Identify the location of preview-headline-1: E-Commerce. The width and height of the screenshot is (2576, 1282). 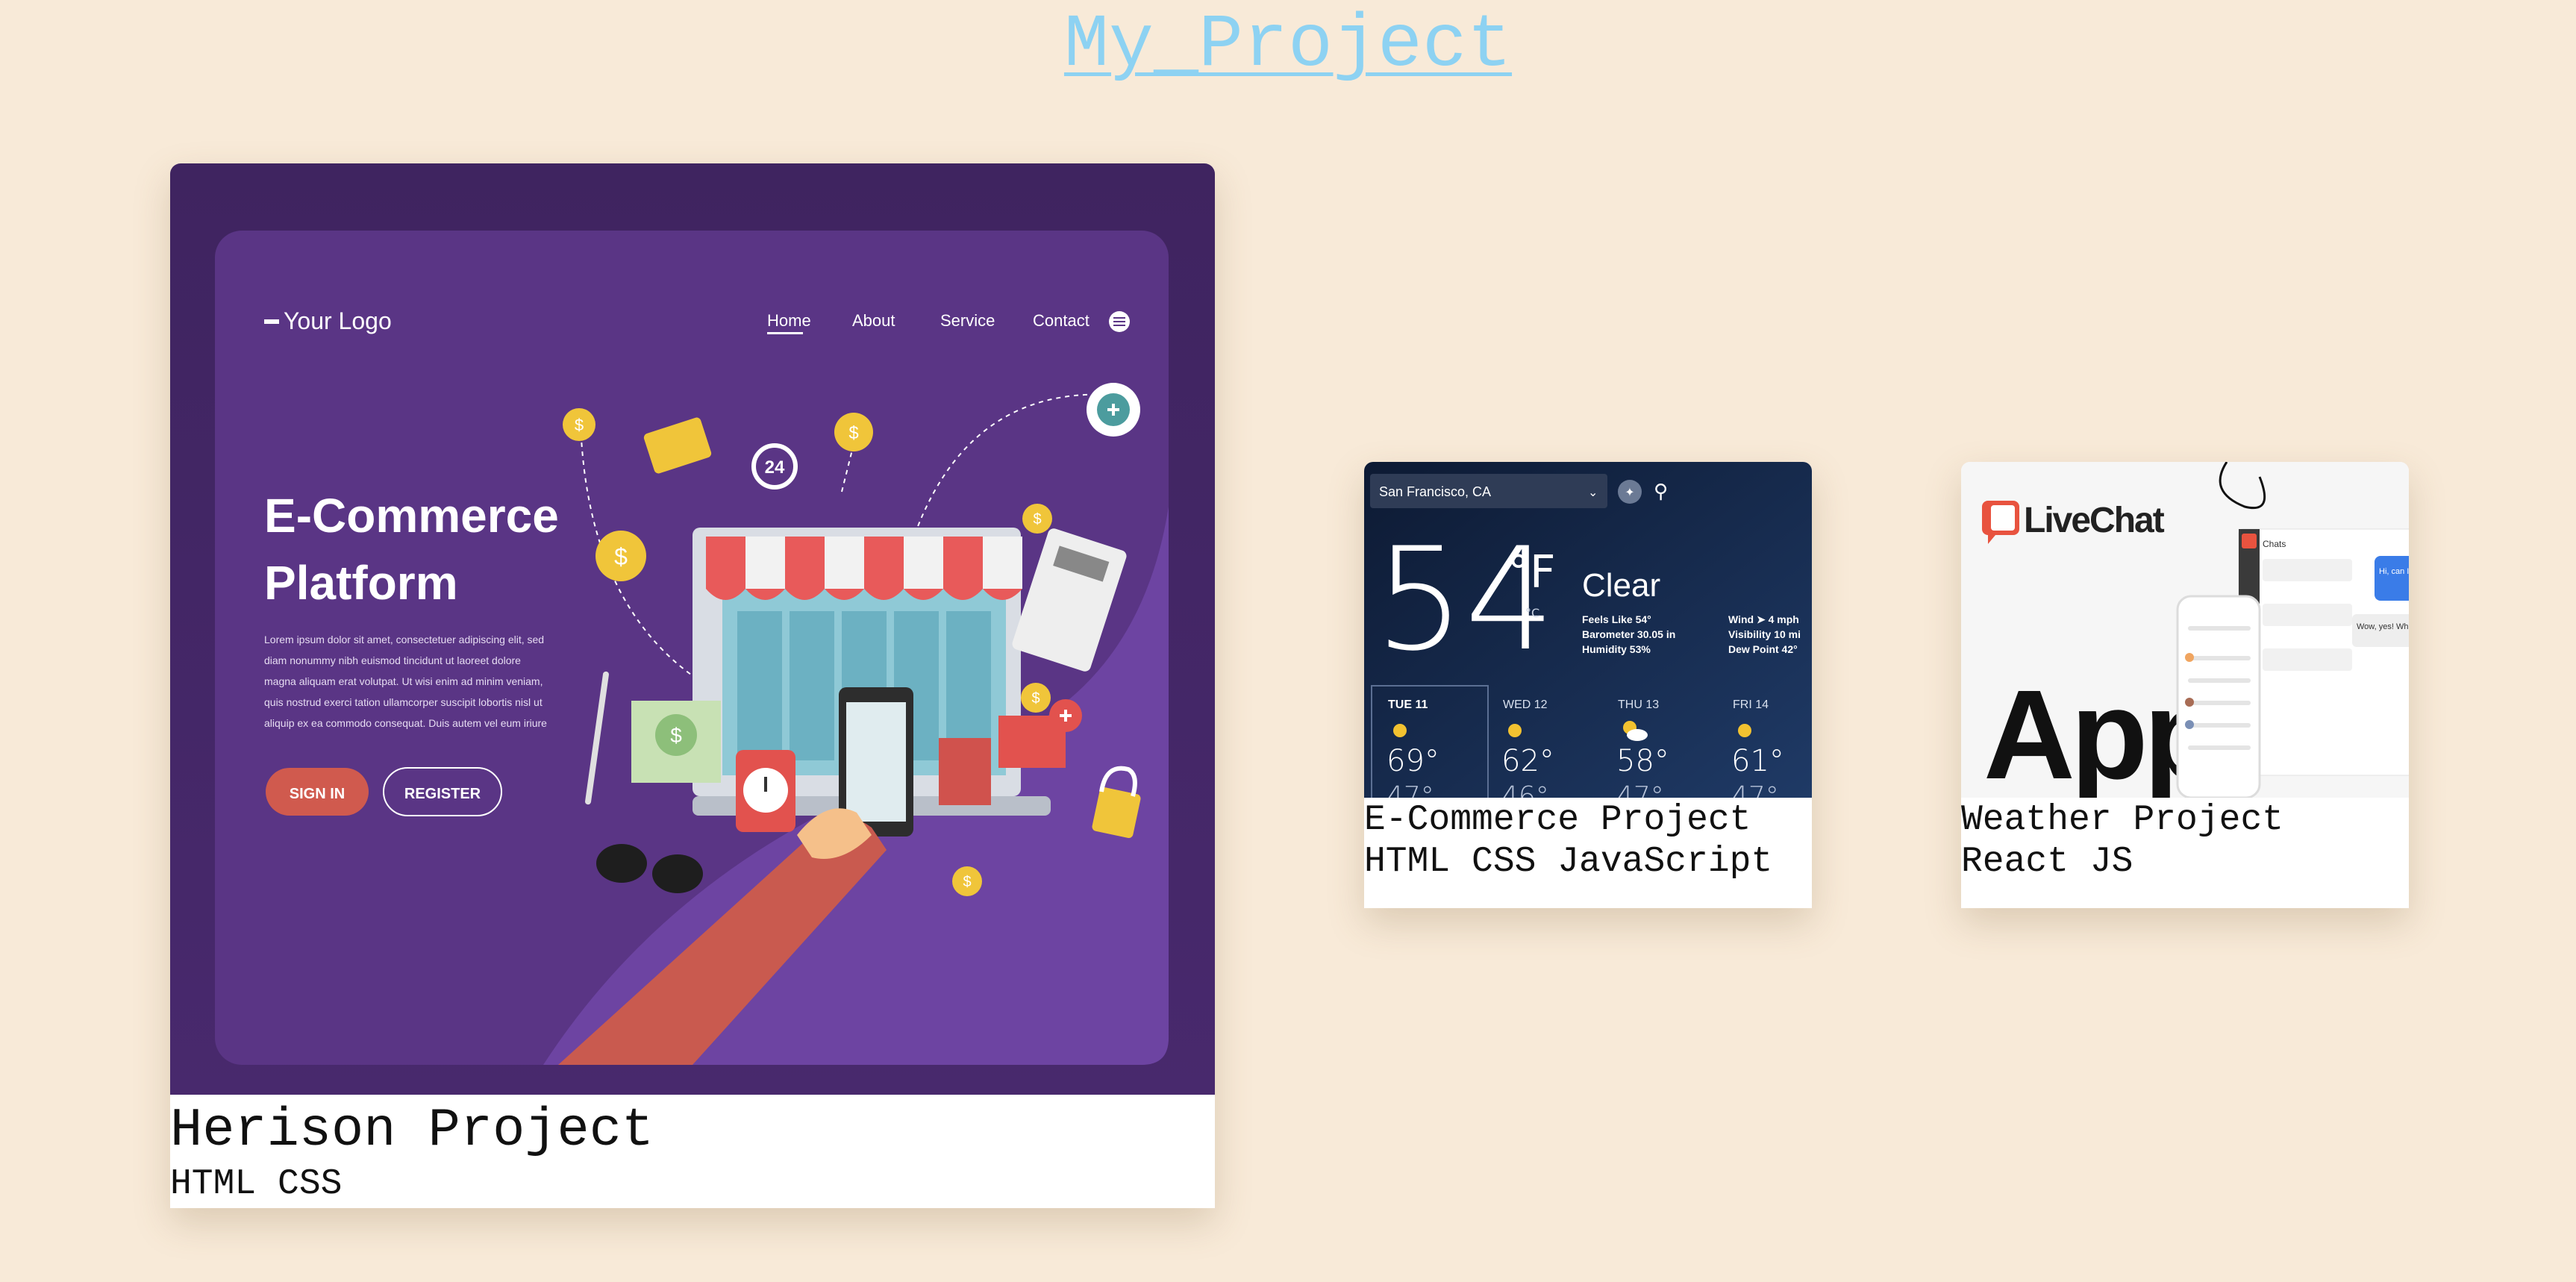
(411, 515).